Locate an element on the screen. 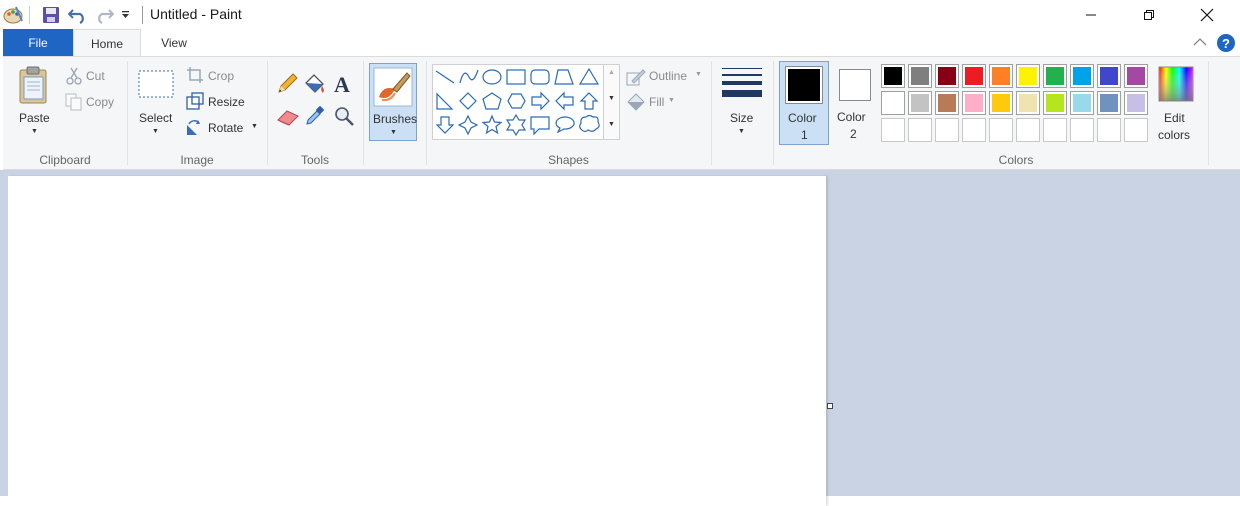 This screenshot has height=506, width=1240. color1-button: Color 1 is located at coordinates (804, 103).